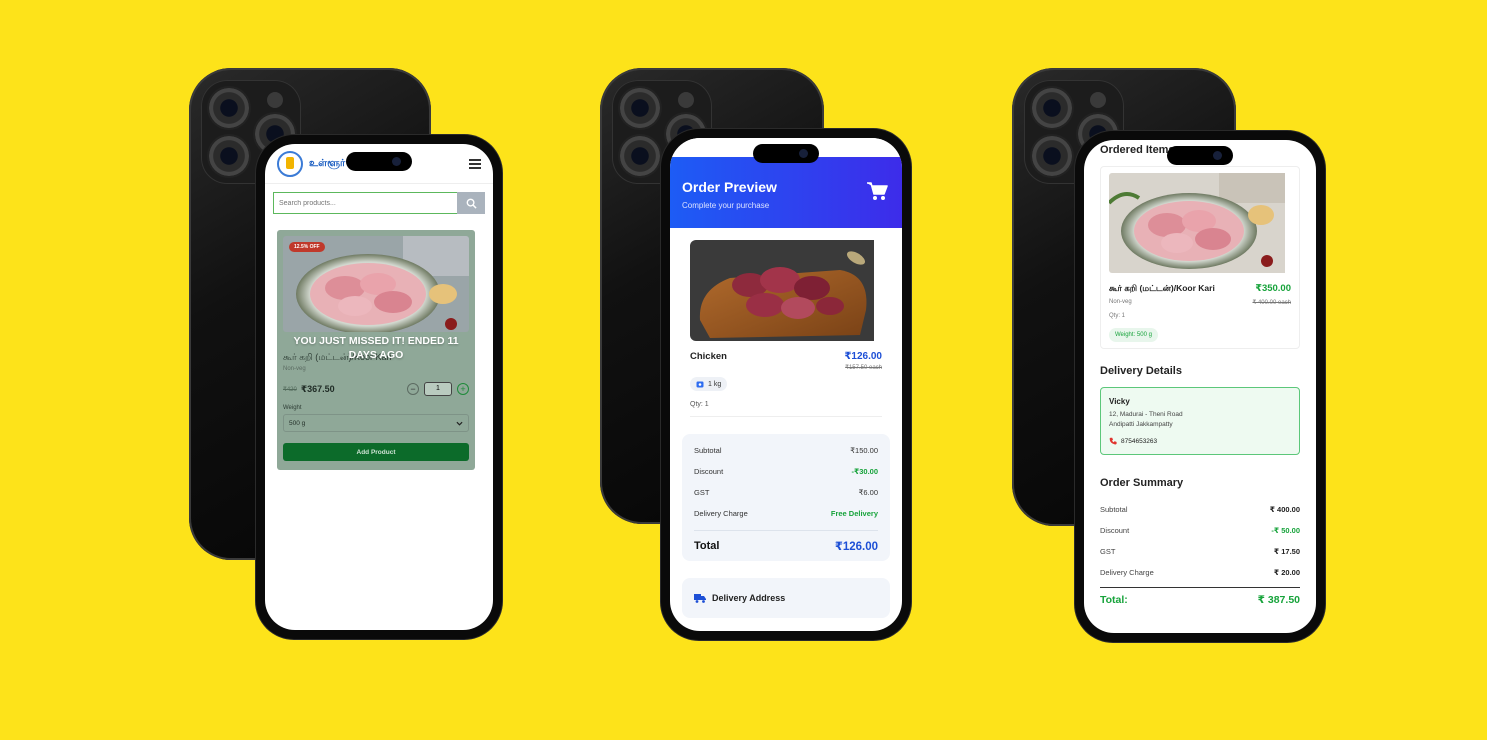  Describe the element at coordinates (1142, 483) in the screenshot. I see `order-summary-heading: Order Summary` at that location.